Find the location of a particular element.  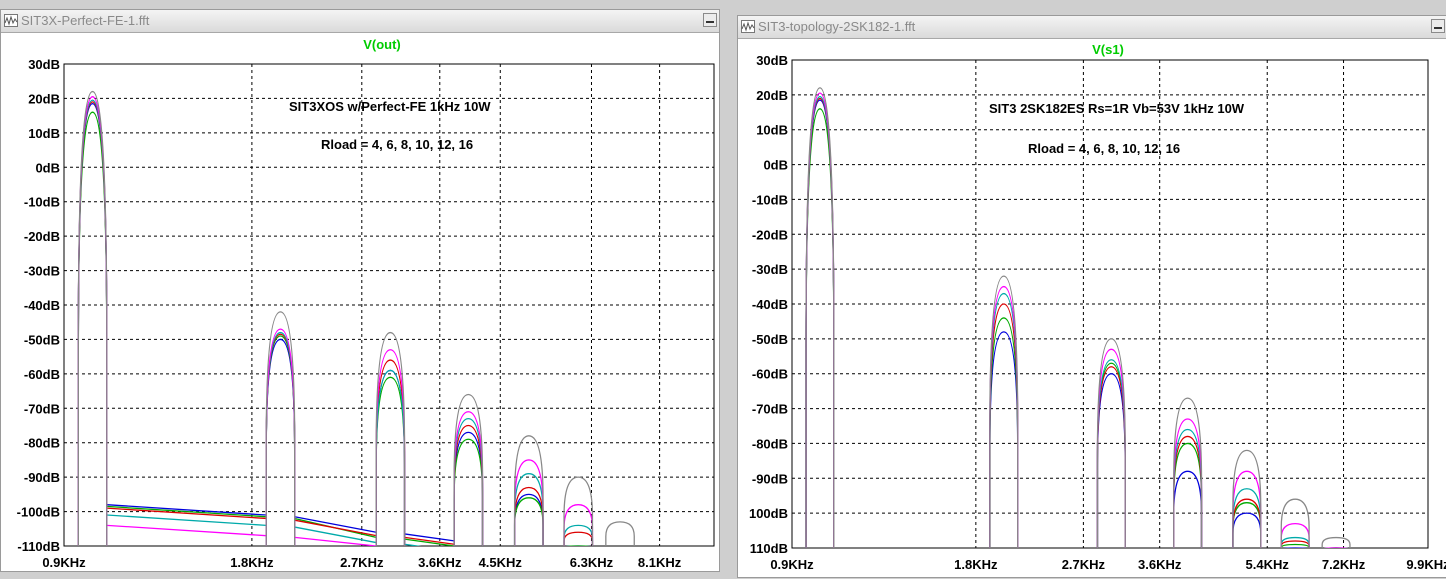

x-tick-label: 8.1KHz is located at coordinates (660, 562).